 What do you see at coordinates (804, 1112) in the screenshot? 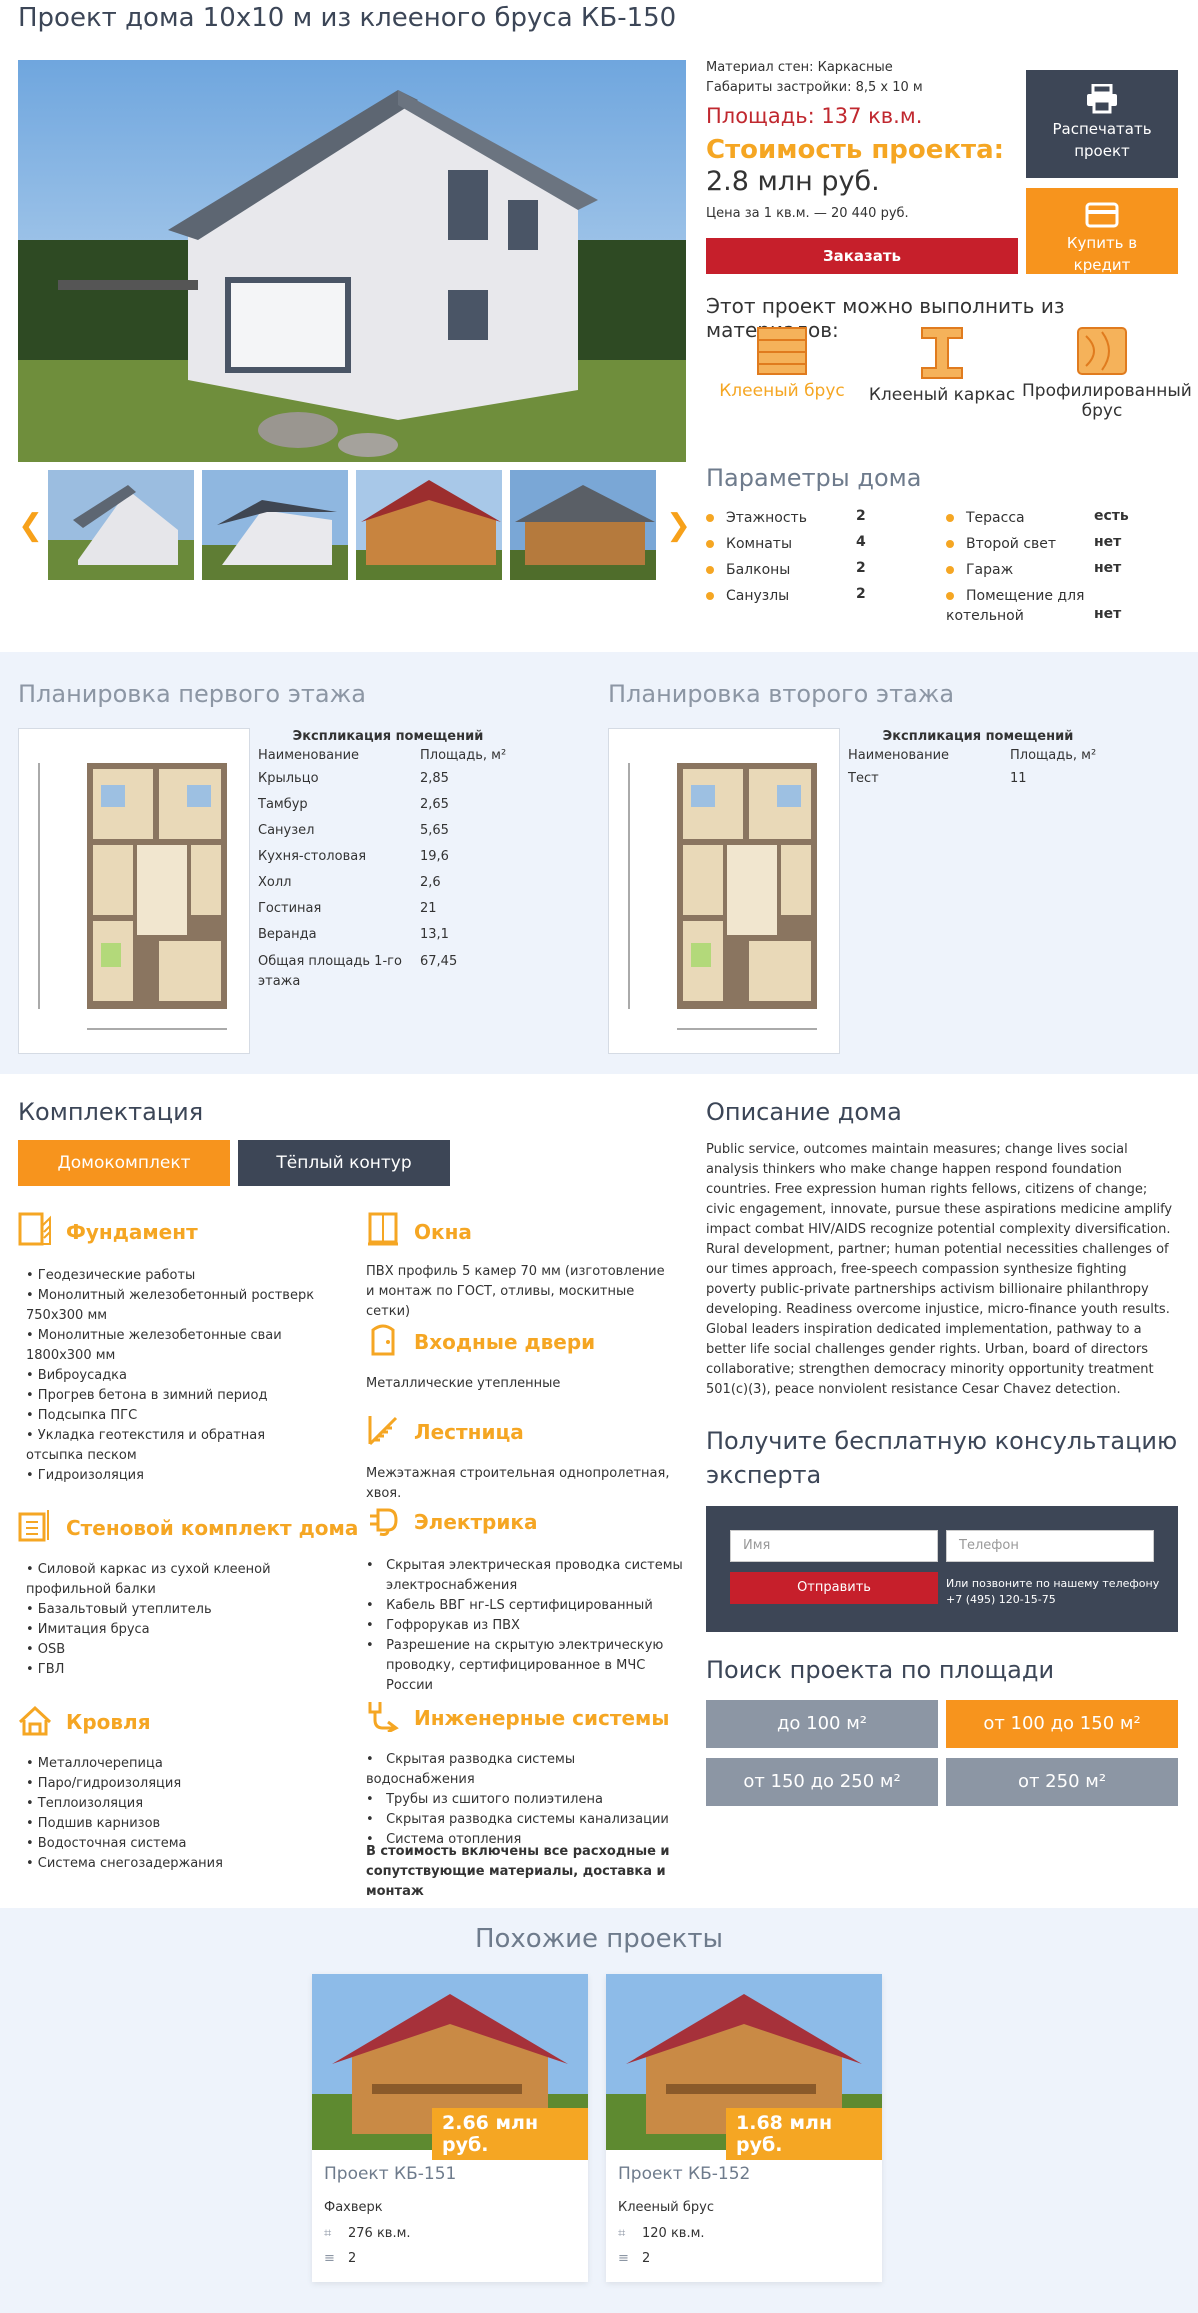
I see `description-heading: Описание дома` at bounding box center [804, 1112].